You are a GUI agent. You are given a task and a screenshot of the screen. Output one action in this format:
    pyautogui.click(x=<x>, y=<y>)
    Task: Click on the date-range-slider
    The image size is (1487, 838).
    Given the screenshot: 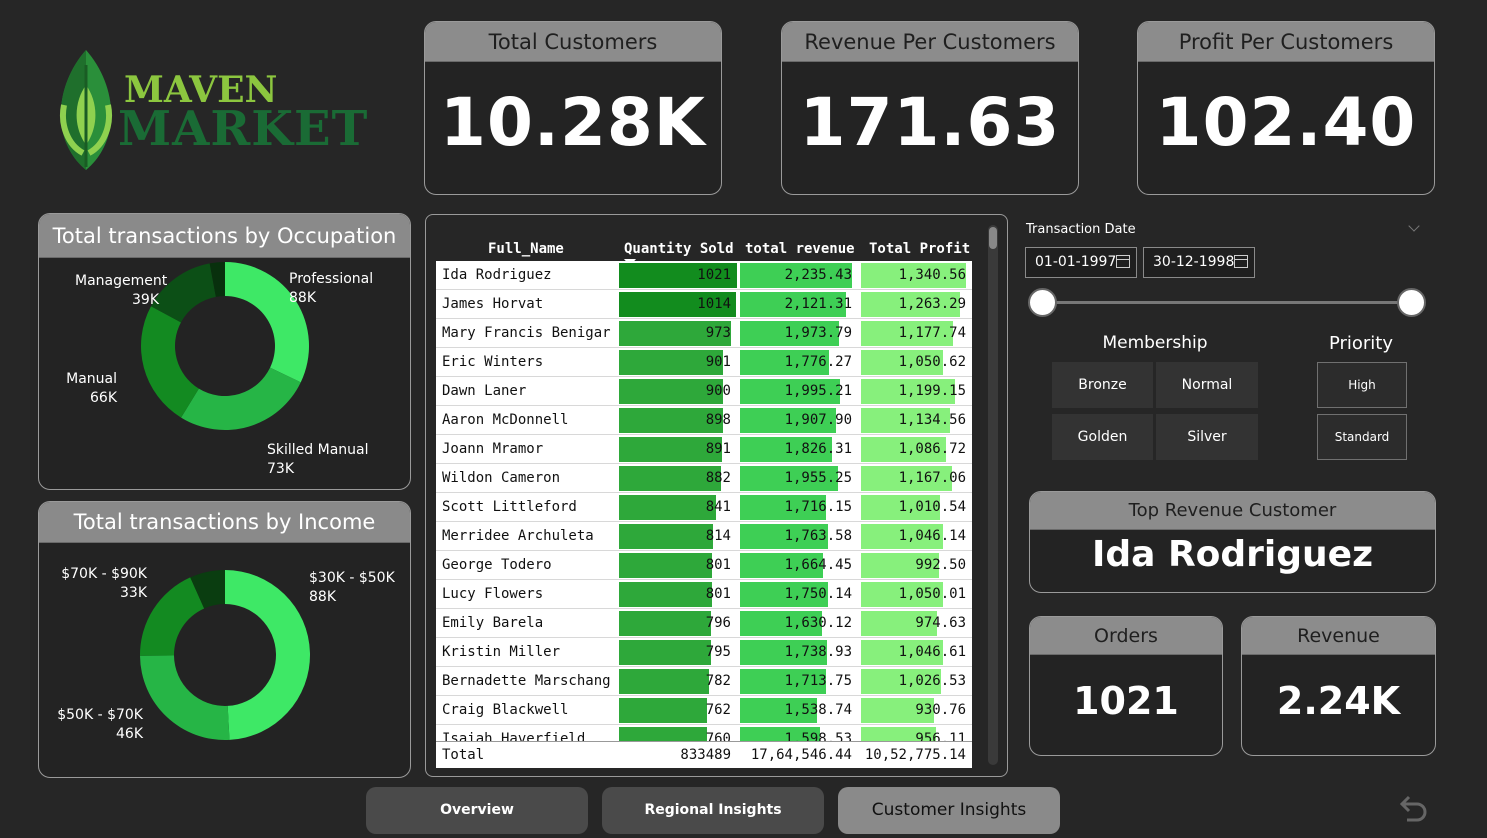 What is the action you would take?
    pyautogui.click(x=1227, y=302)
    